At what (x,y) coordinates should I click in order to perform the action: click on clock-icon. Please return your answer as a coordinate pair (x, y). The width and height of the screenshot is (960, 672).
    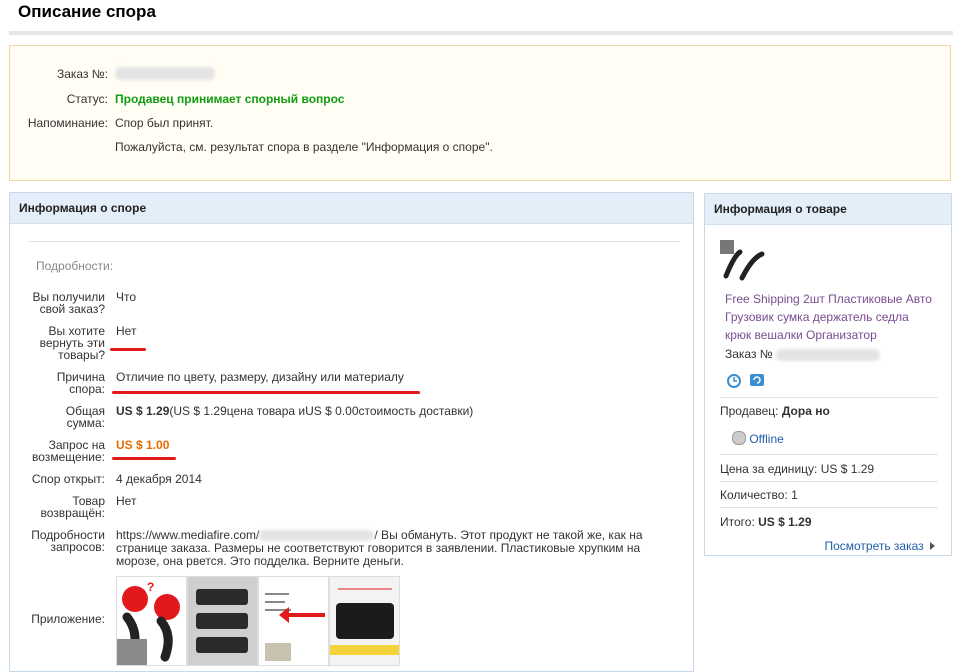
    Looking at the image, I should click on (734, 381).